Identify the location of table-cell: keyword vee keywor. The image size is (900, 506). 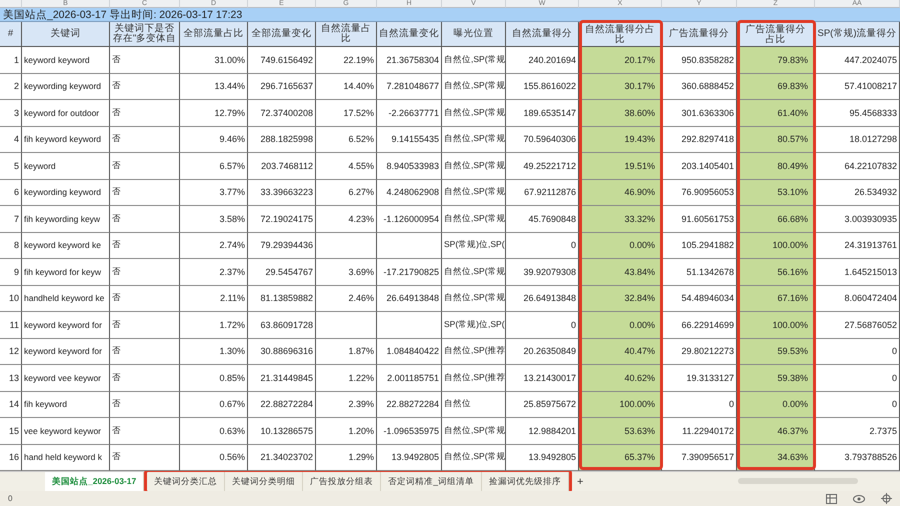
(66, 378).